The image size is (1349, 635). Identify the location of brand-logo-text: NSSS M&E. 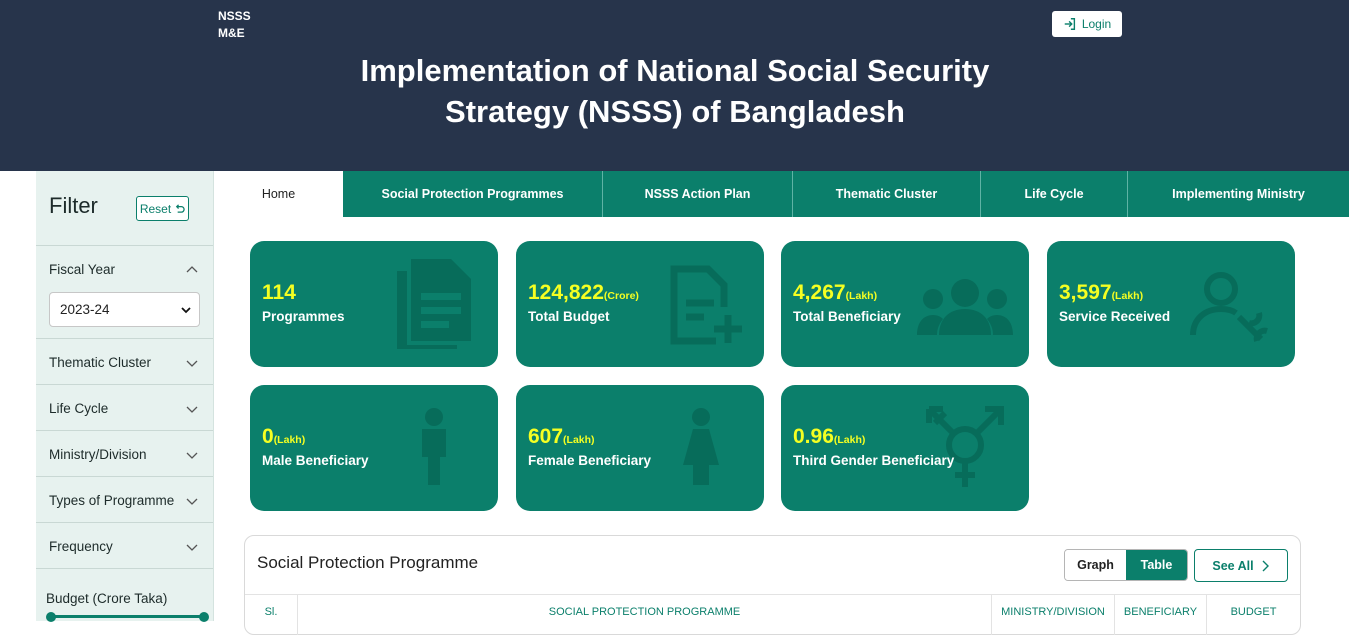
(234, 25).